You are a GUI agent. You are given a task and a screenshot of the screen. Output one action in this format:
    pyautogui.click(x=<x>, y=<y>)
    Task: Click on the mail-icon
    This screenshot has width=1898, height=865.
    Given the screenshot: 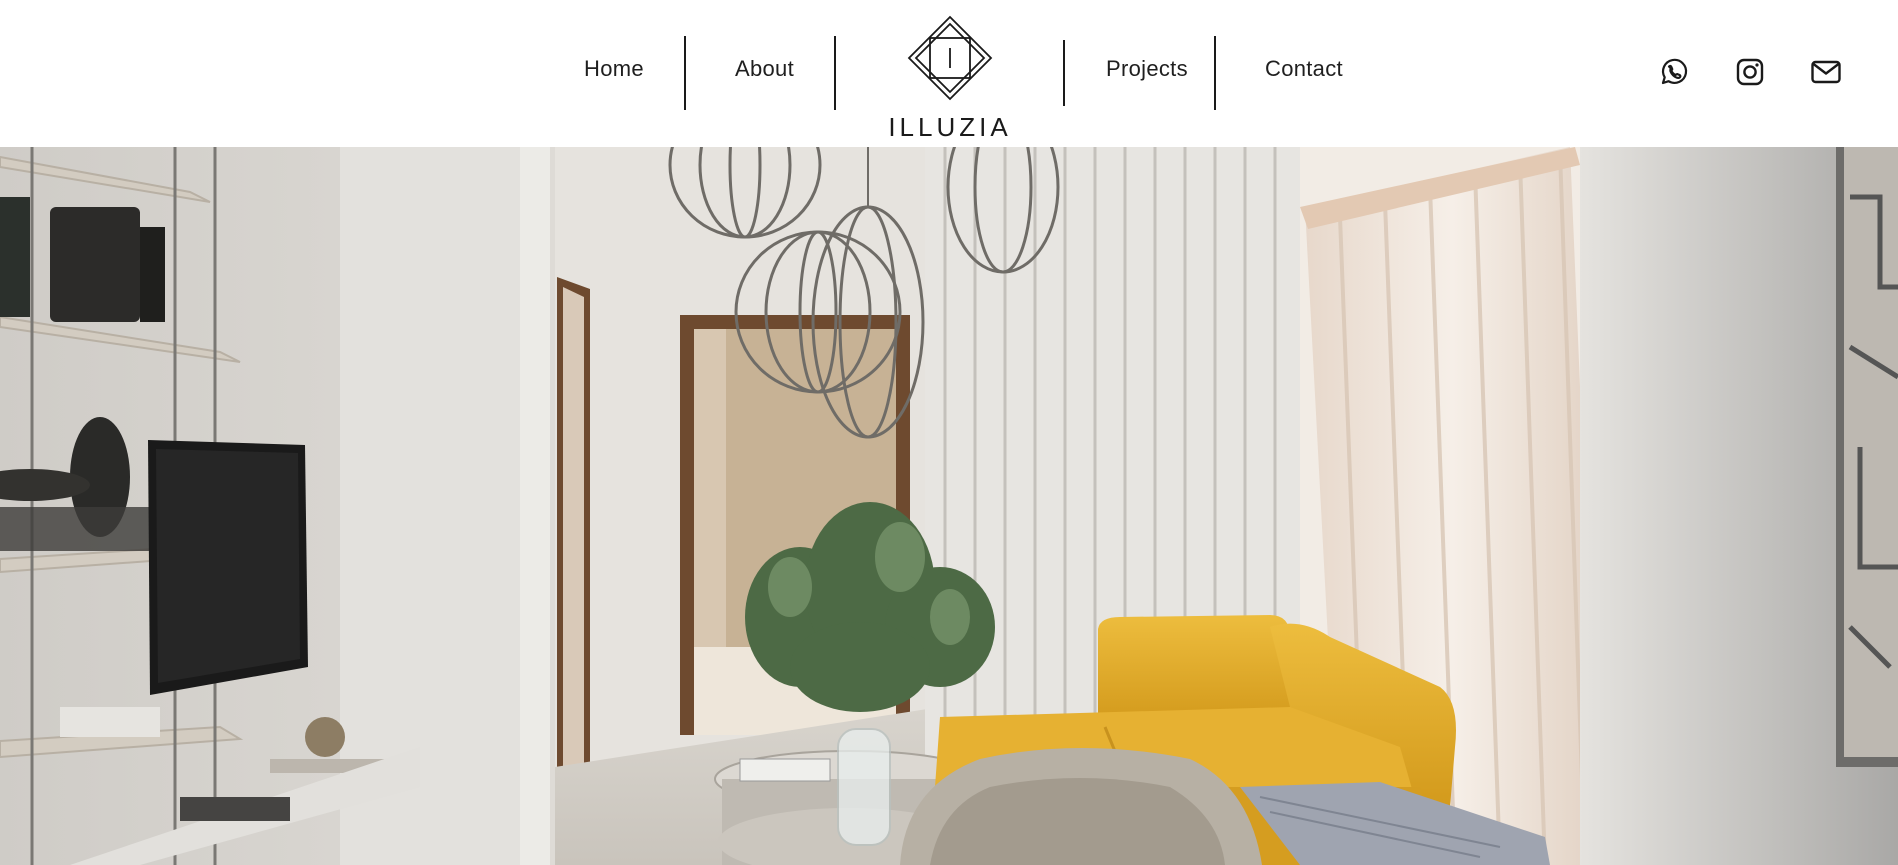 What is the action you would take?
    pyautogui.click(x=1826, y=72)
    